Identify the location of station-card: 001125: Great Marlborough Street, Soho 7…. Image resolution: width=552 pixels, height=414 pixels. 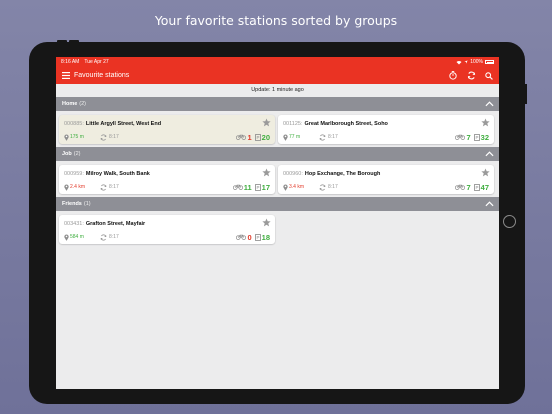
(386, 129).